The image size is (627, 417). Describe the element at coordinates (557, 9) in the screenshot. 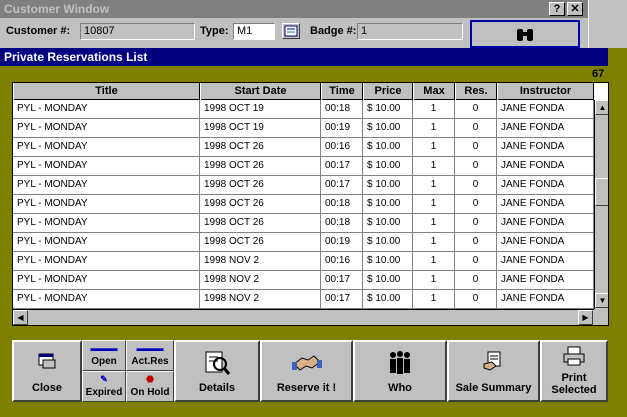

I see `help-button: ?` at that location.